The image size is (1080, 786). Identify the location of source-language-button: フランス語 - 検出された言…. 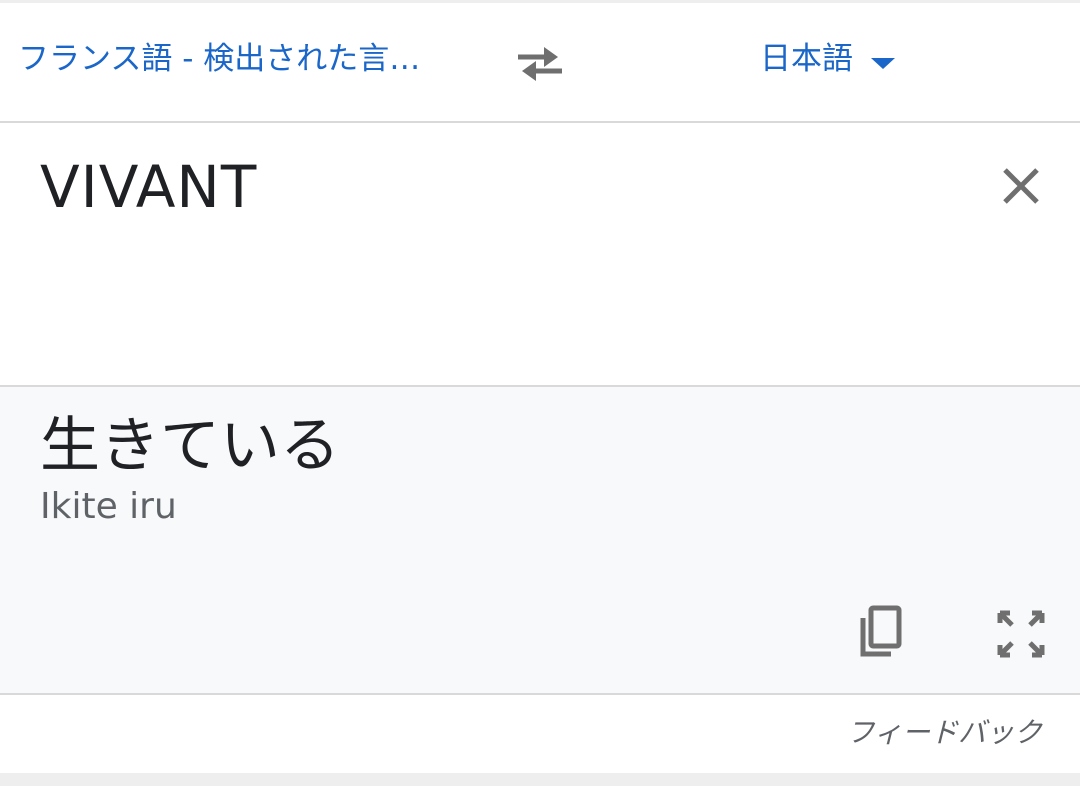
(238, 59).